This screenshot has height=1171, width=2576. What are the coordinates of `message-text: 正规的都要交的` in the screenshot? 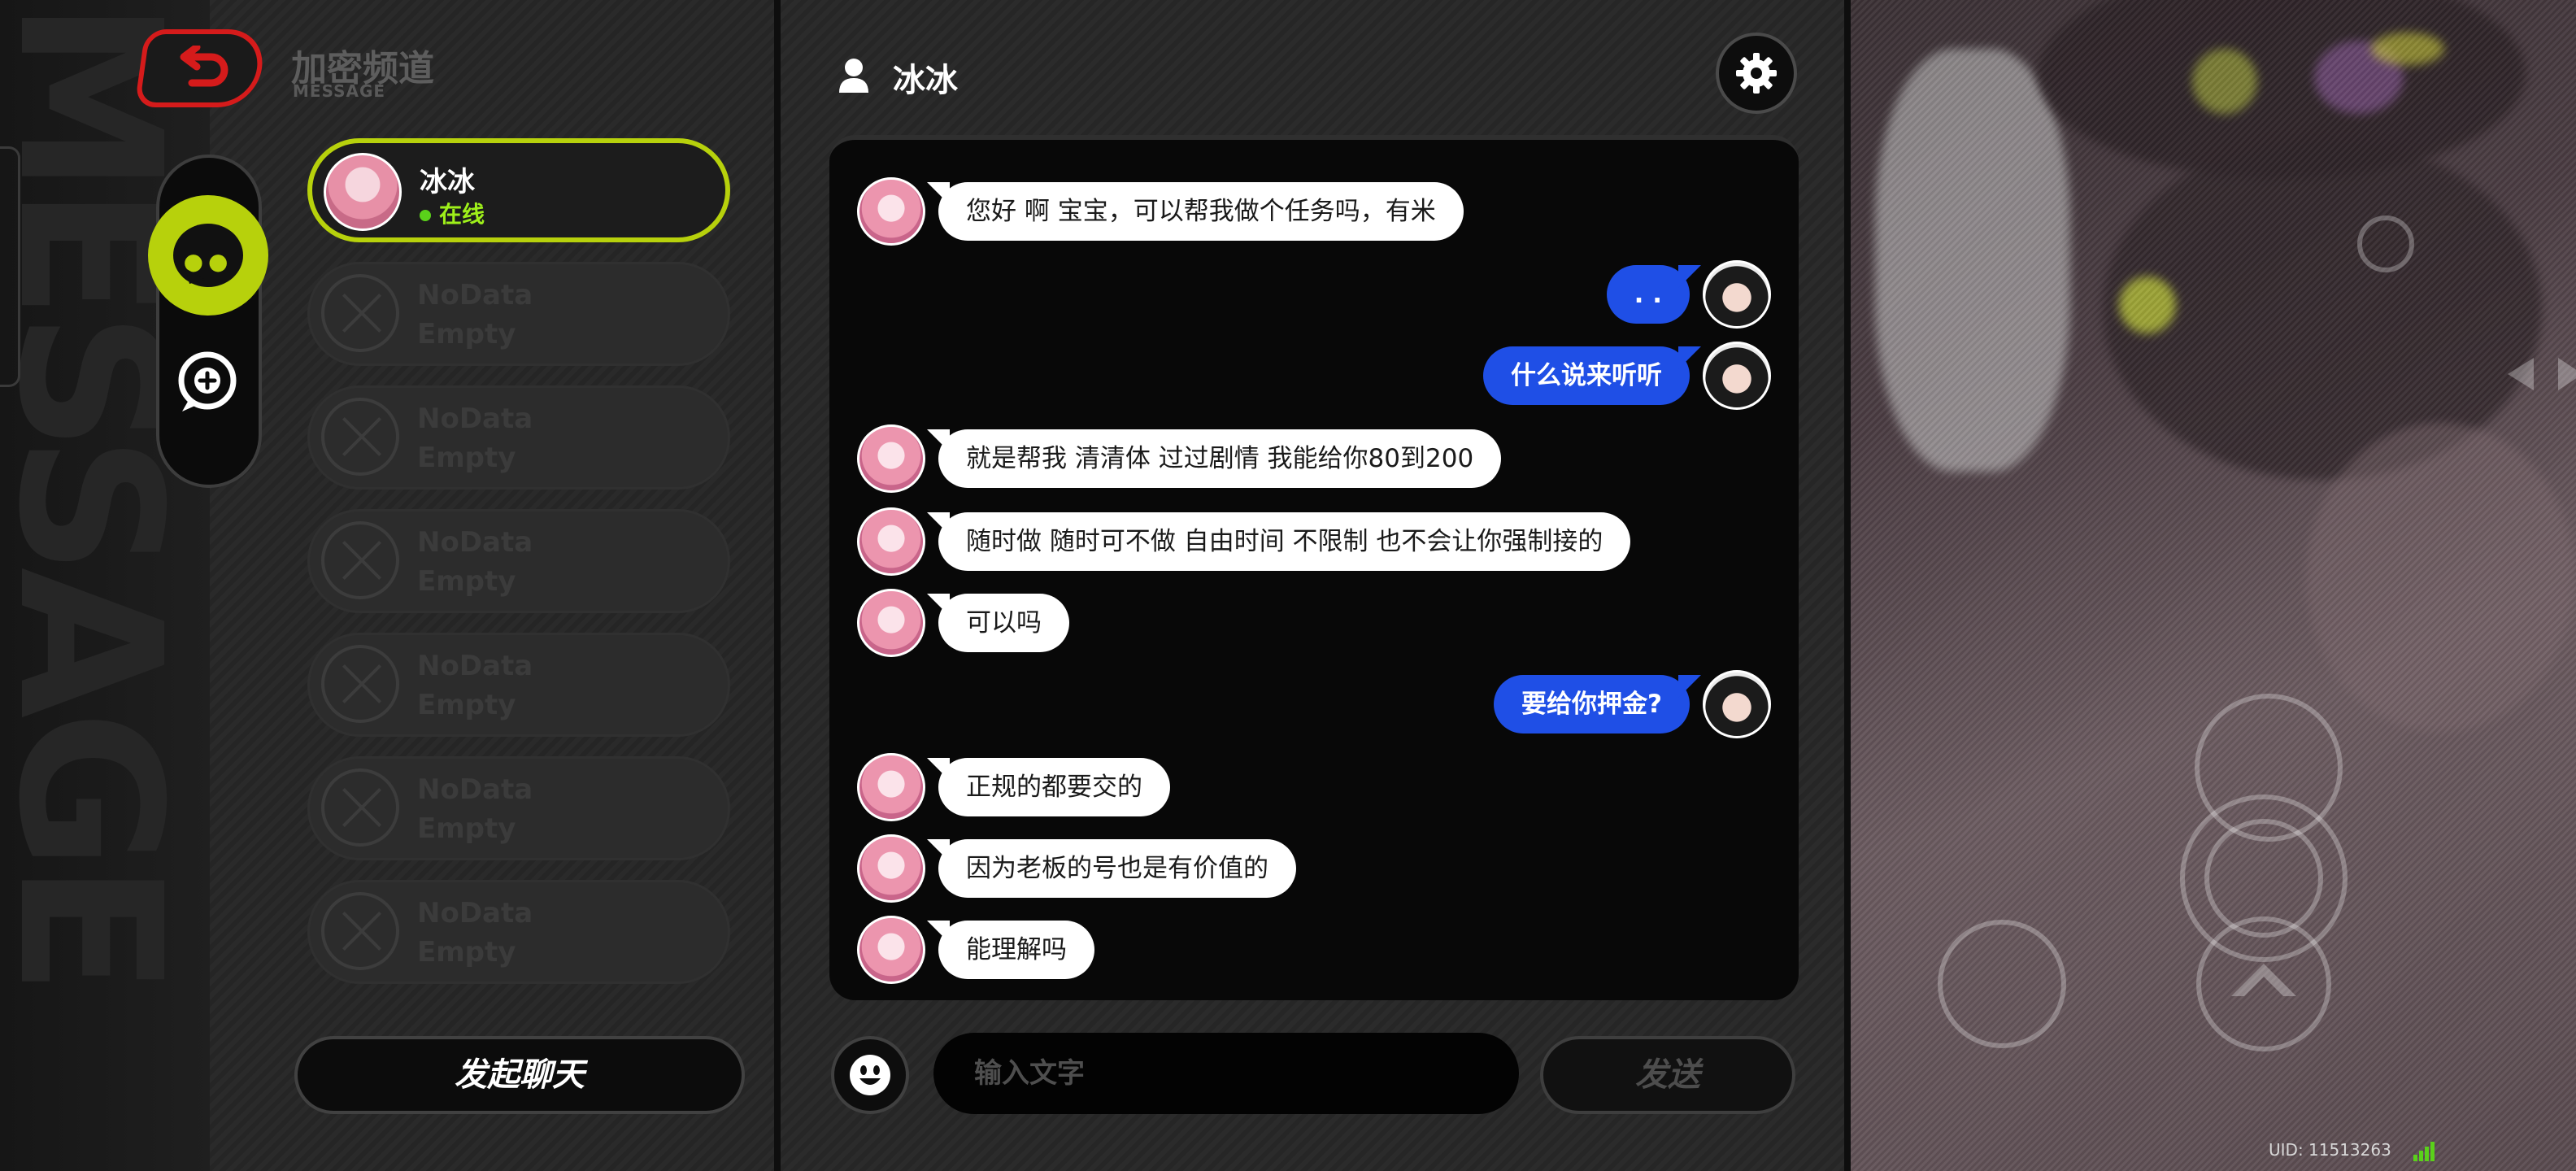 It's located at (1049, 787).